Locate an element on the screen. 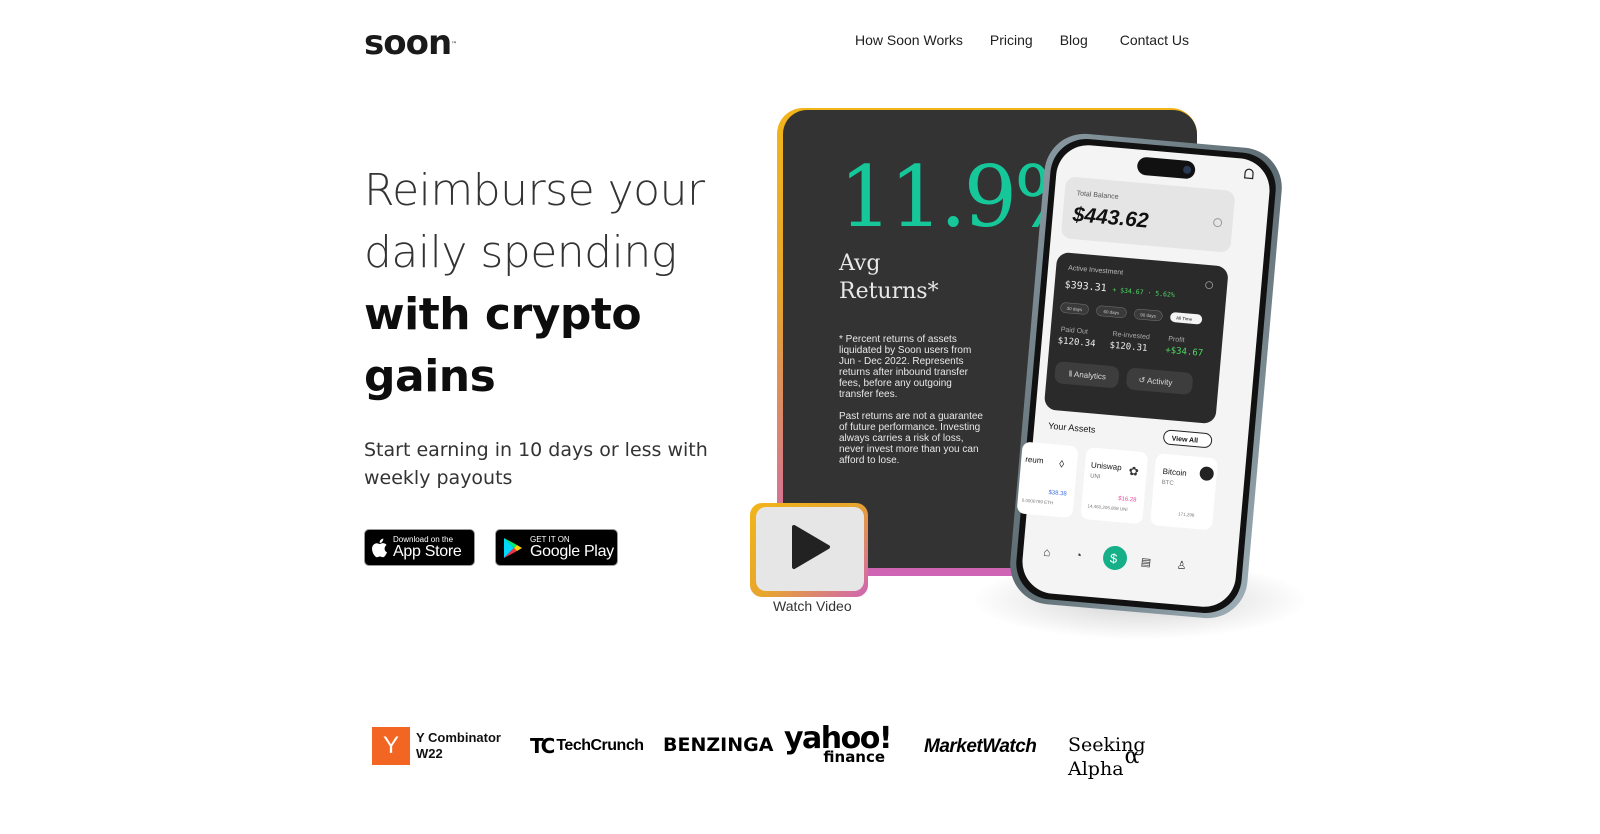 This screenshot has height=834, width=1600. play-icon is located at coordinates (810, 549).